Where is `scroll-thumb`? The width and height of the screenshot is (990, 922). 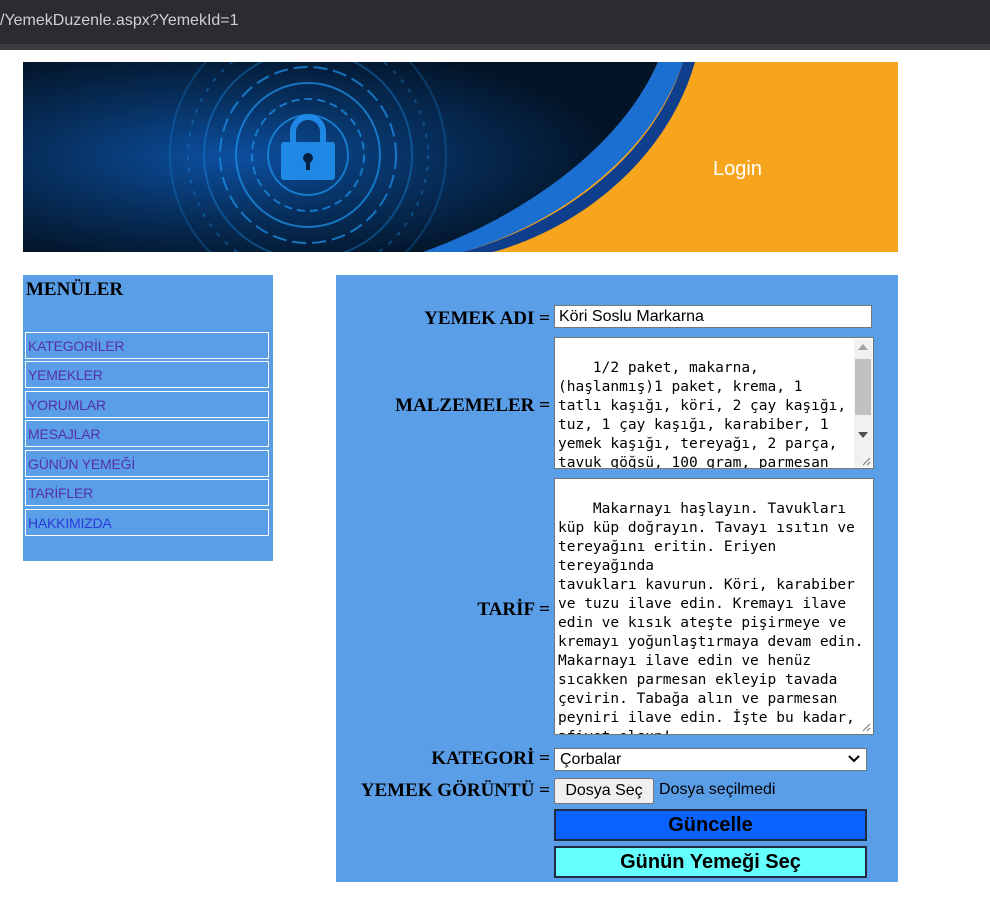 scroll-thumb is located at coordinates (863, 387).